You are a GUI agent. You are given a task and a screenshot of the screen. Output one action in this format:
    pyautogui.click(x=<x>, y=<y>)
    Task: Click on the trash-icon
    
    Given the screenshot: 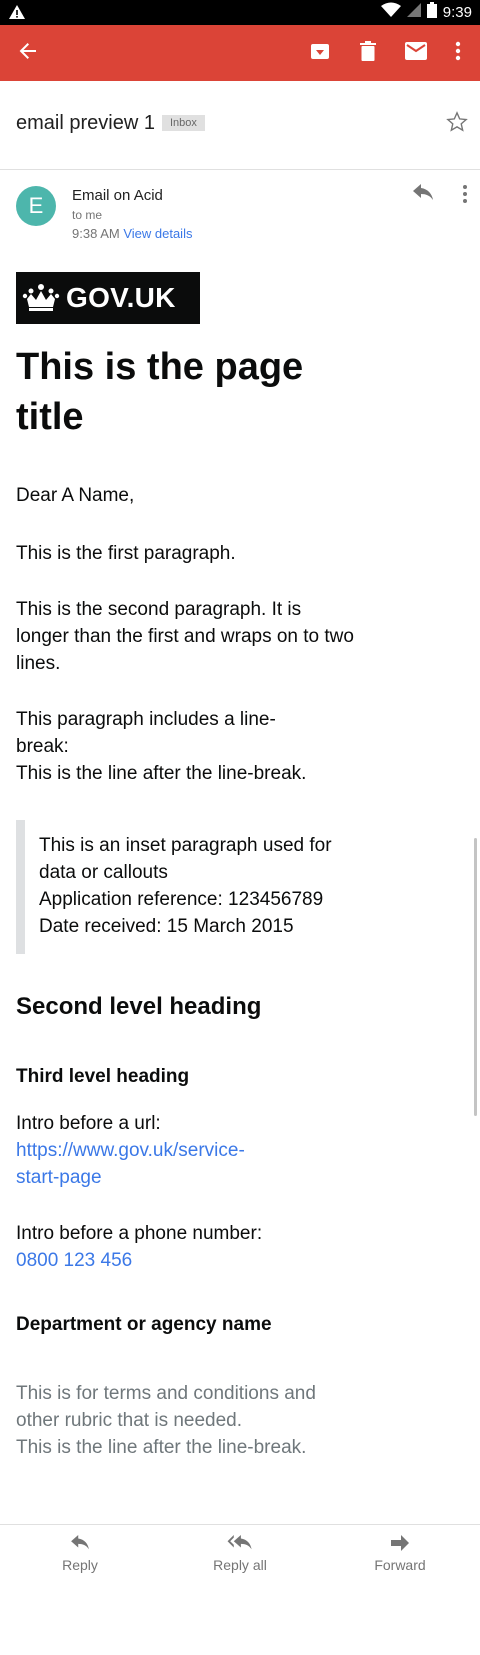 What is the action you would take?
    pyautogui.click(x=368, y=53)
    